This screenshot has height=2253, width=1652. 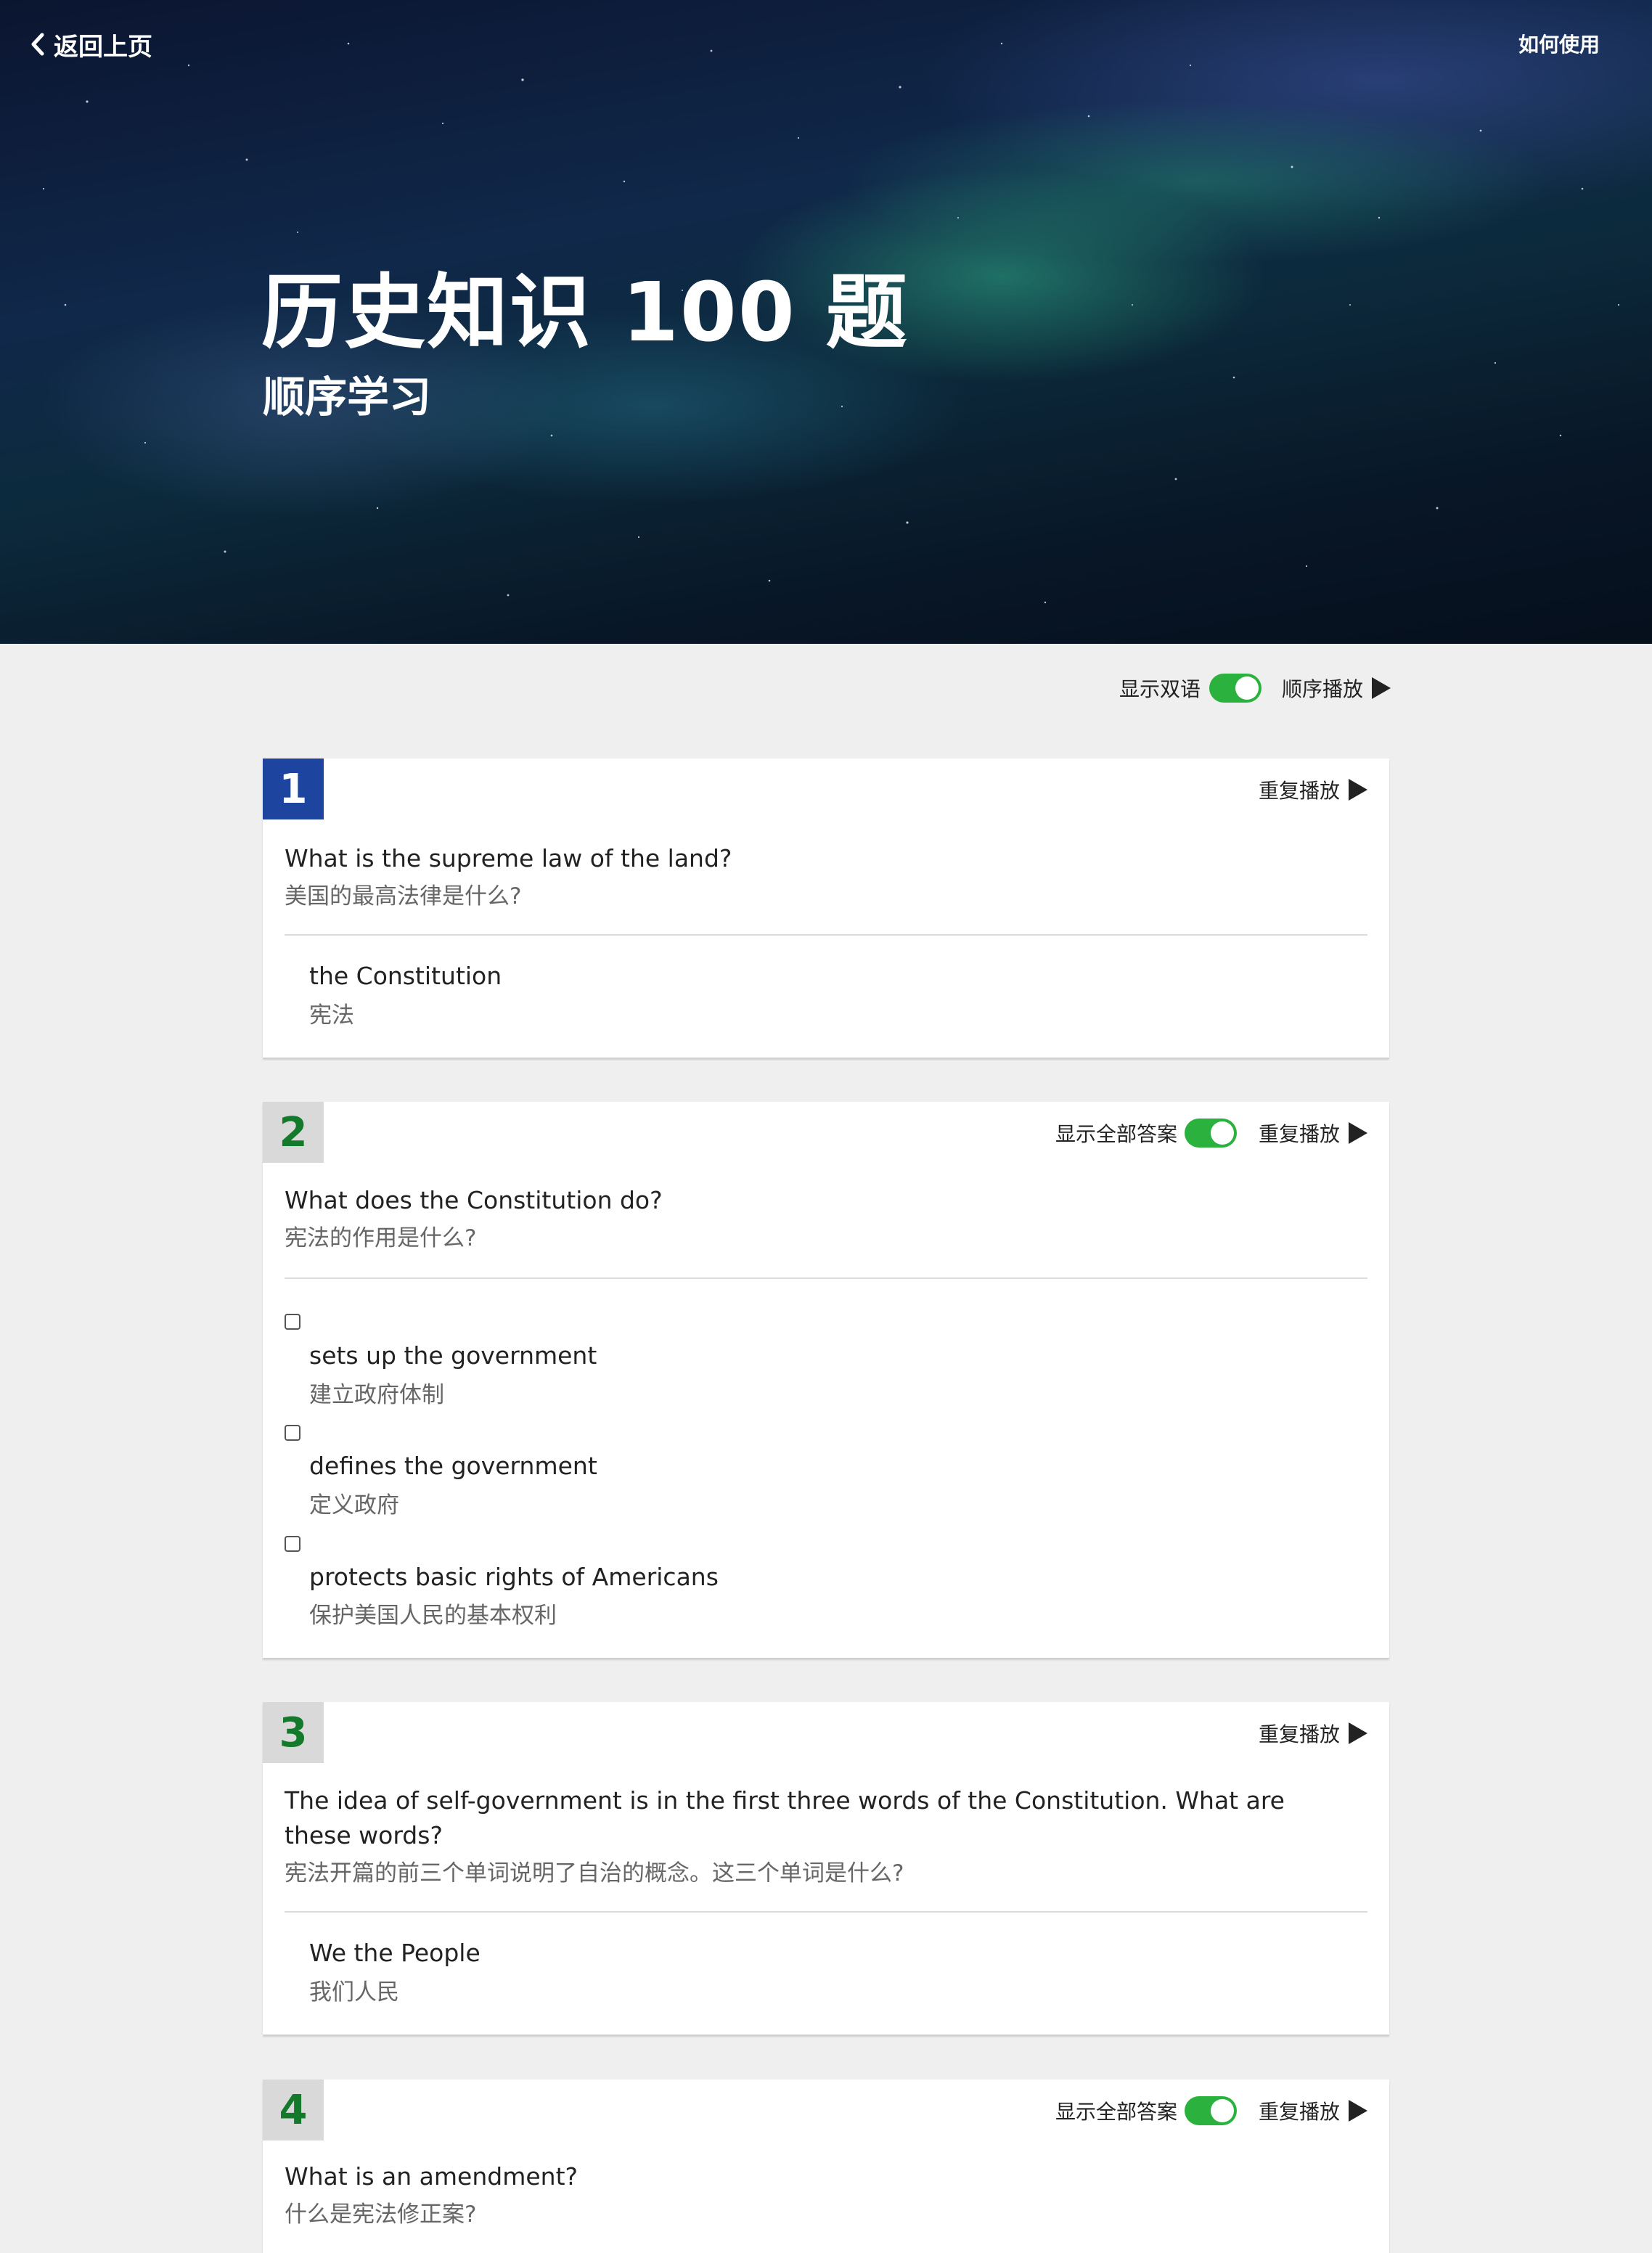 I want to click on question-text-en: What does the Constitution do?, so click(x=474, y=1200).